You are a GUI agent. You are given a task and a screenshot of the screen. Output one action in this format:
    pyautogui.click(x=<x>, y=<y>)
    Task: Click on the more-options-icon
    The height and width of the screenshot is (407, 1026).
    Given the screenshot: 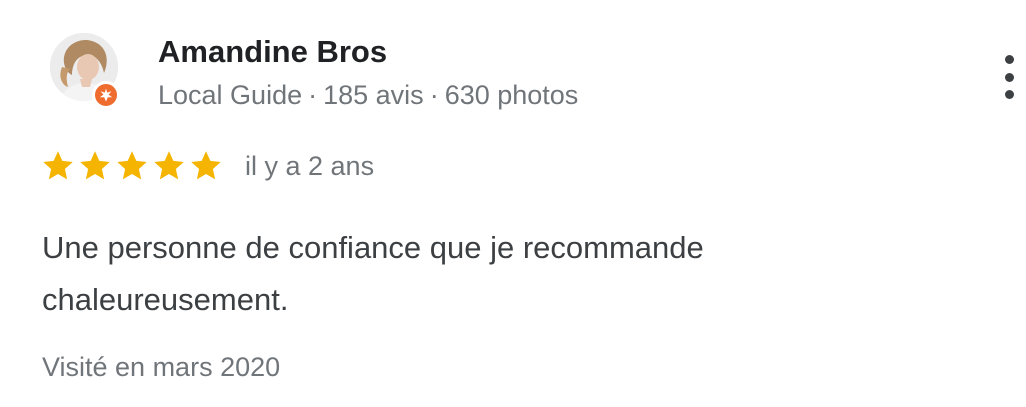 What is the action you would take?
    pyautogui.click(x=1009, y=77)
    